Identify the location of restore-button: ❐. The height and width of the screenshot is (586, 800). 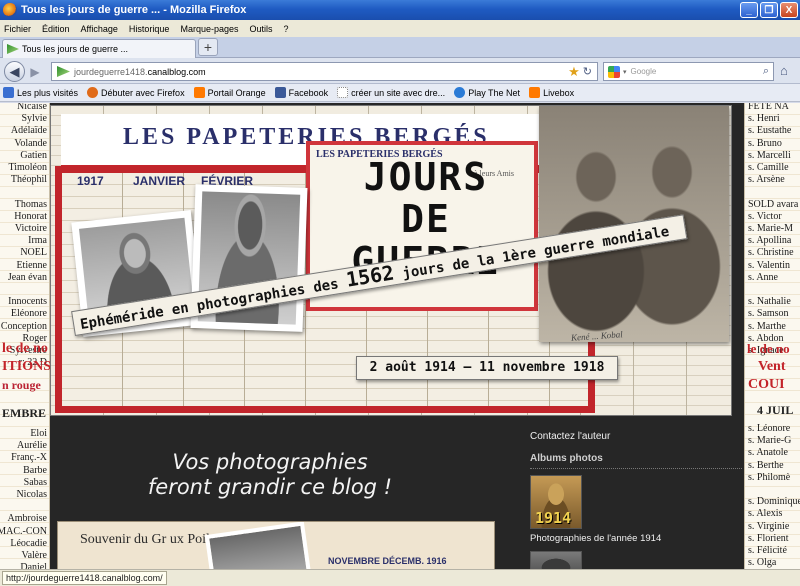
(769, 10).